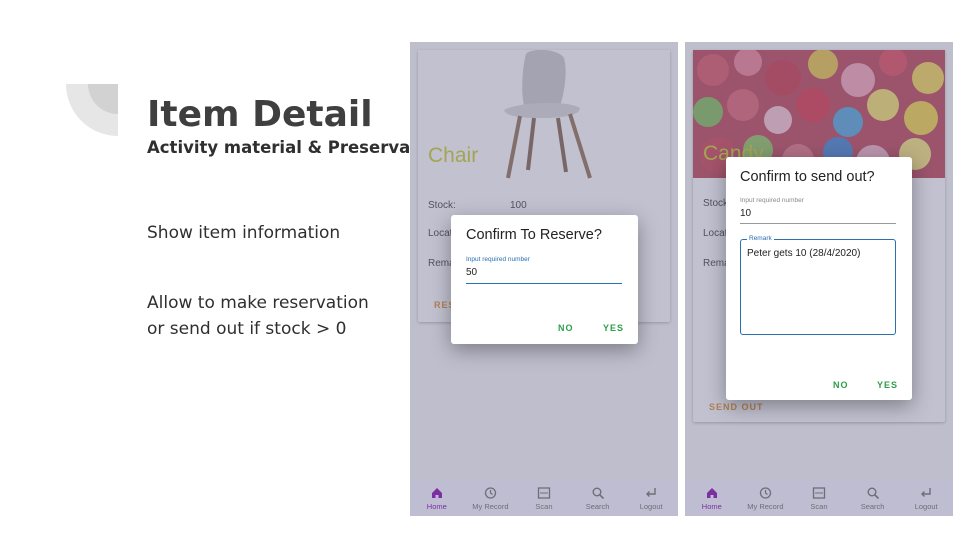  What do you see at coordinates (804, 253) in the screenshot?
I see `remark-value: Peter gets 10 (28/4/2020)` at bounding box center [804, 253].